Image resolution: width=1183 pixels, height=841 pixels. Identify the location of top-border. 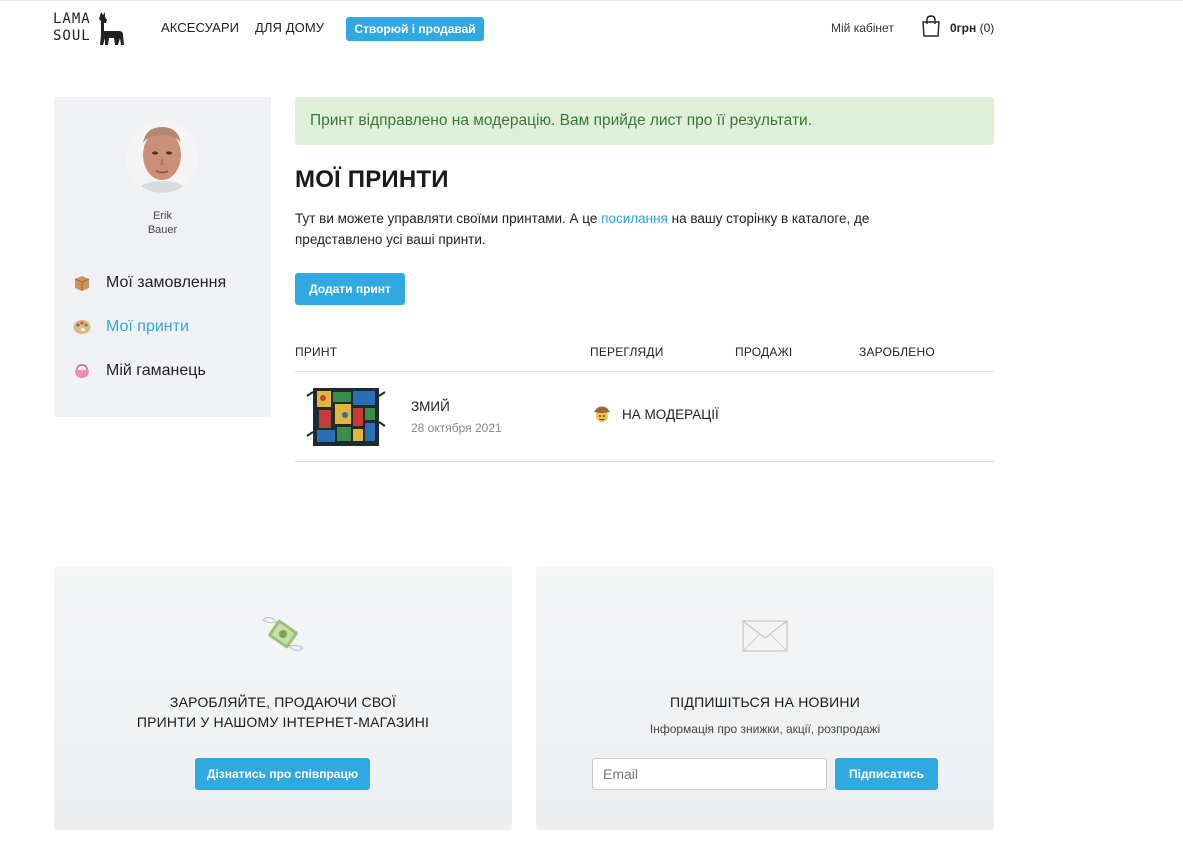
(591, 0).